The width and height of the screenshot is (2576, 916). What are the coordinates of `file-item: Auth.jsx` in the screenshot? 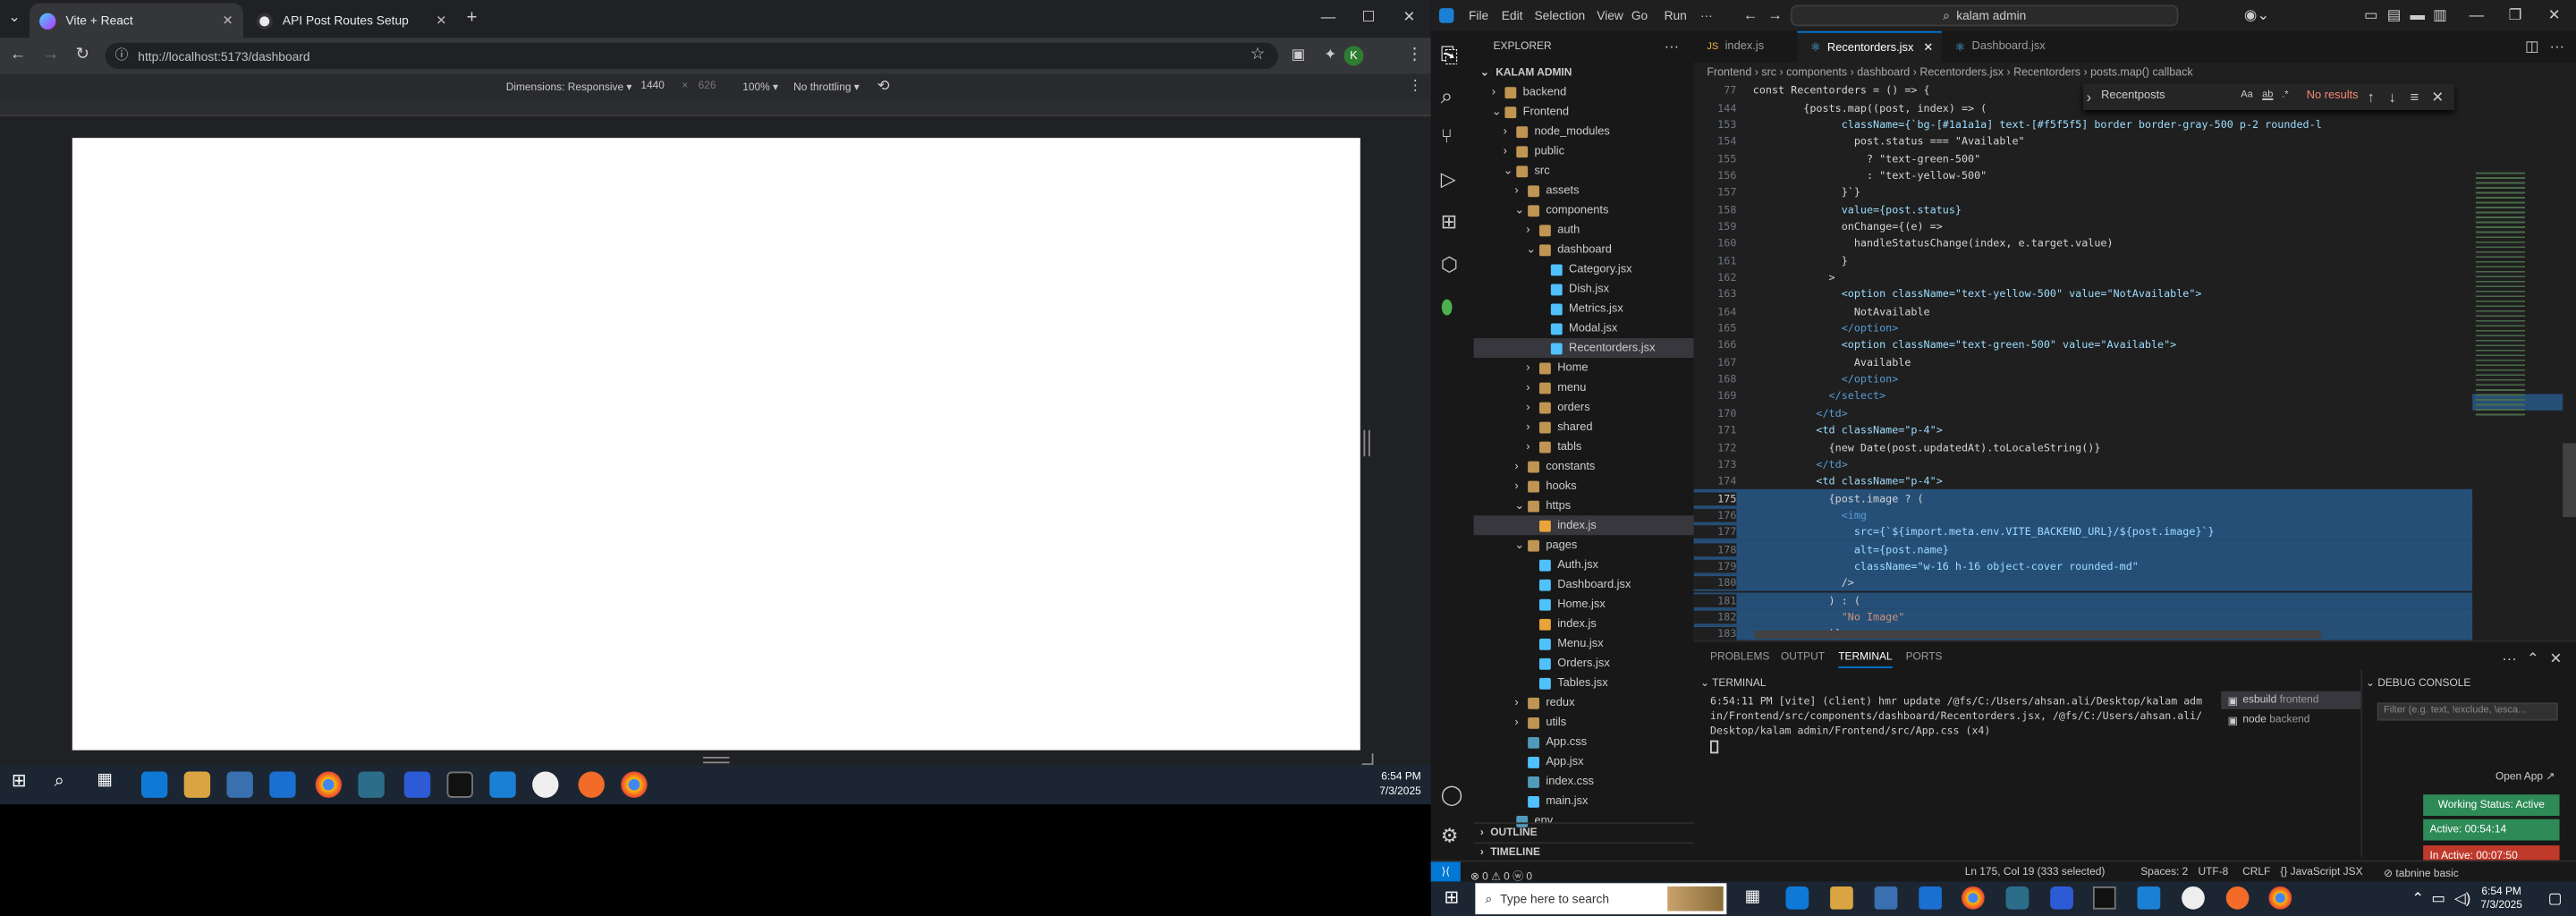 It's located at (1584, 564).